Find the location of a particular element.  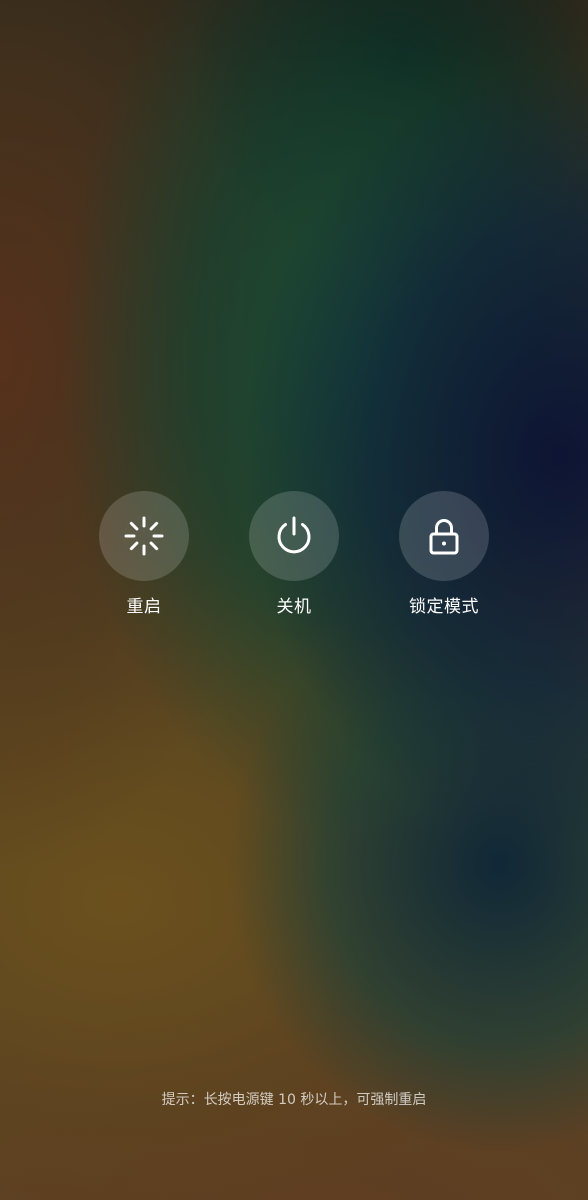

lockdown-circle is located at coordinates (444, 536).